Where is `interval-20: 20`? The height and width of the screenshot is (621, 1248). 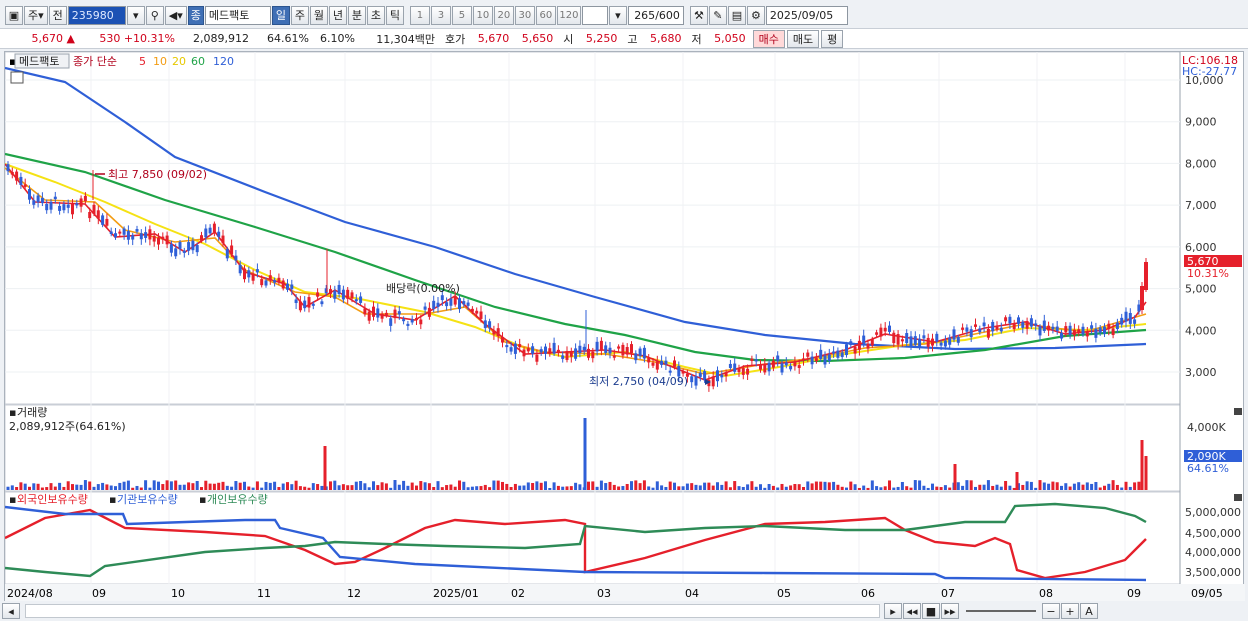
interval-20: 20 is located at coordinates (503, 15).